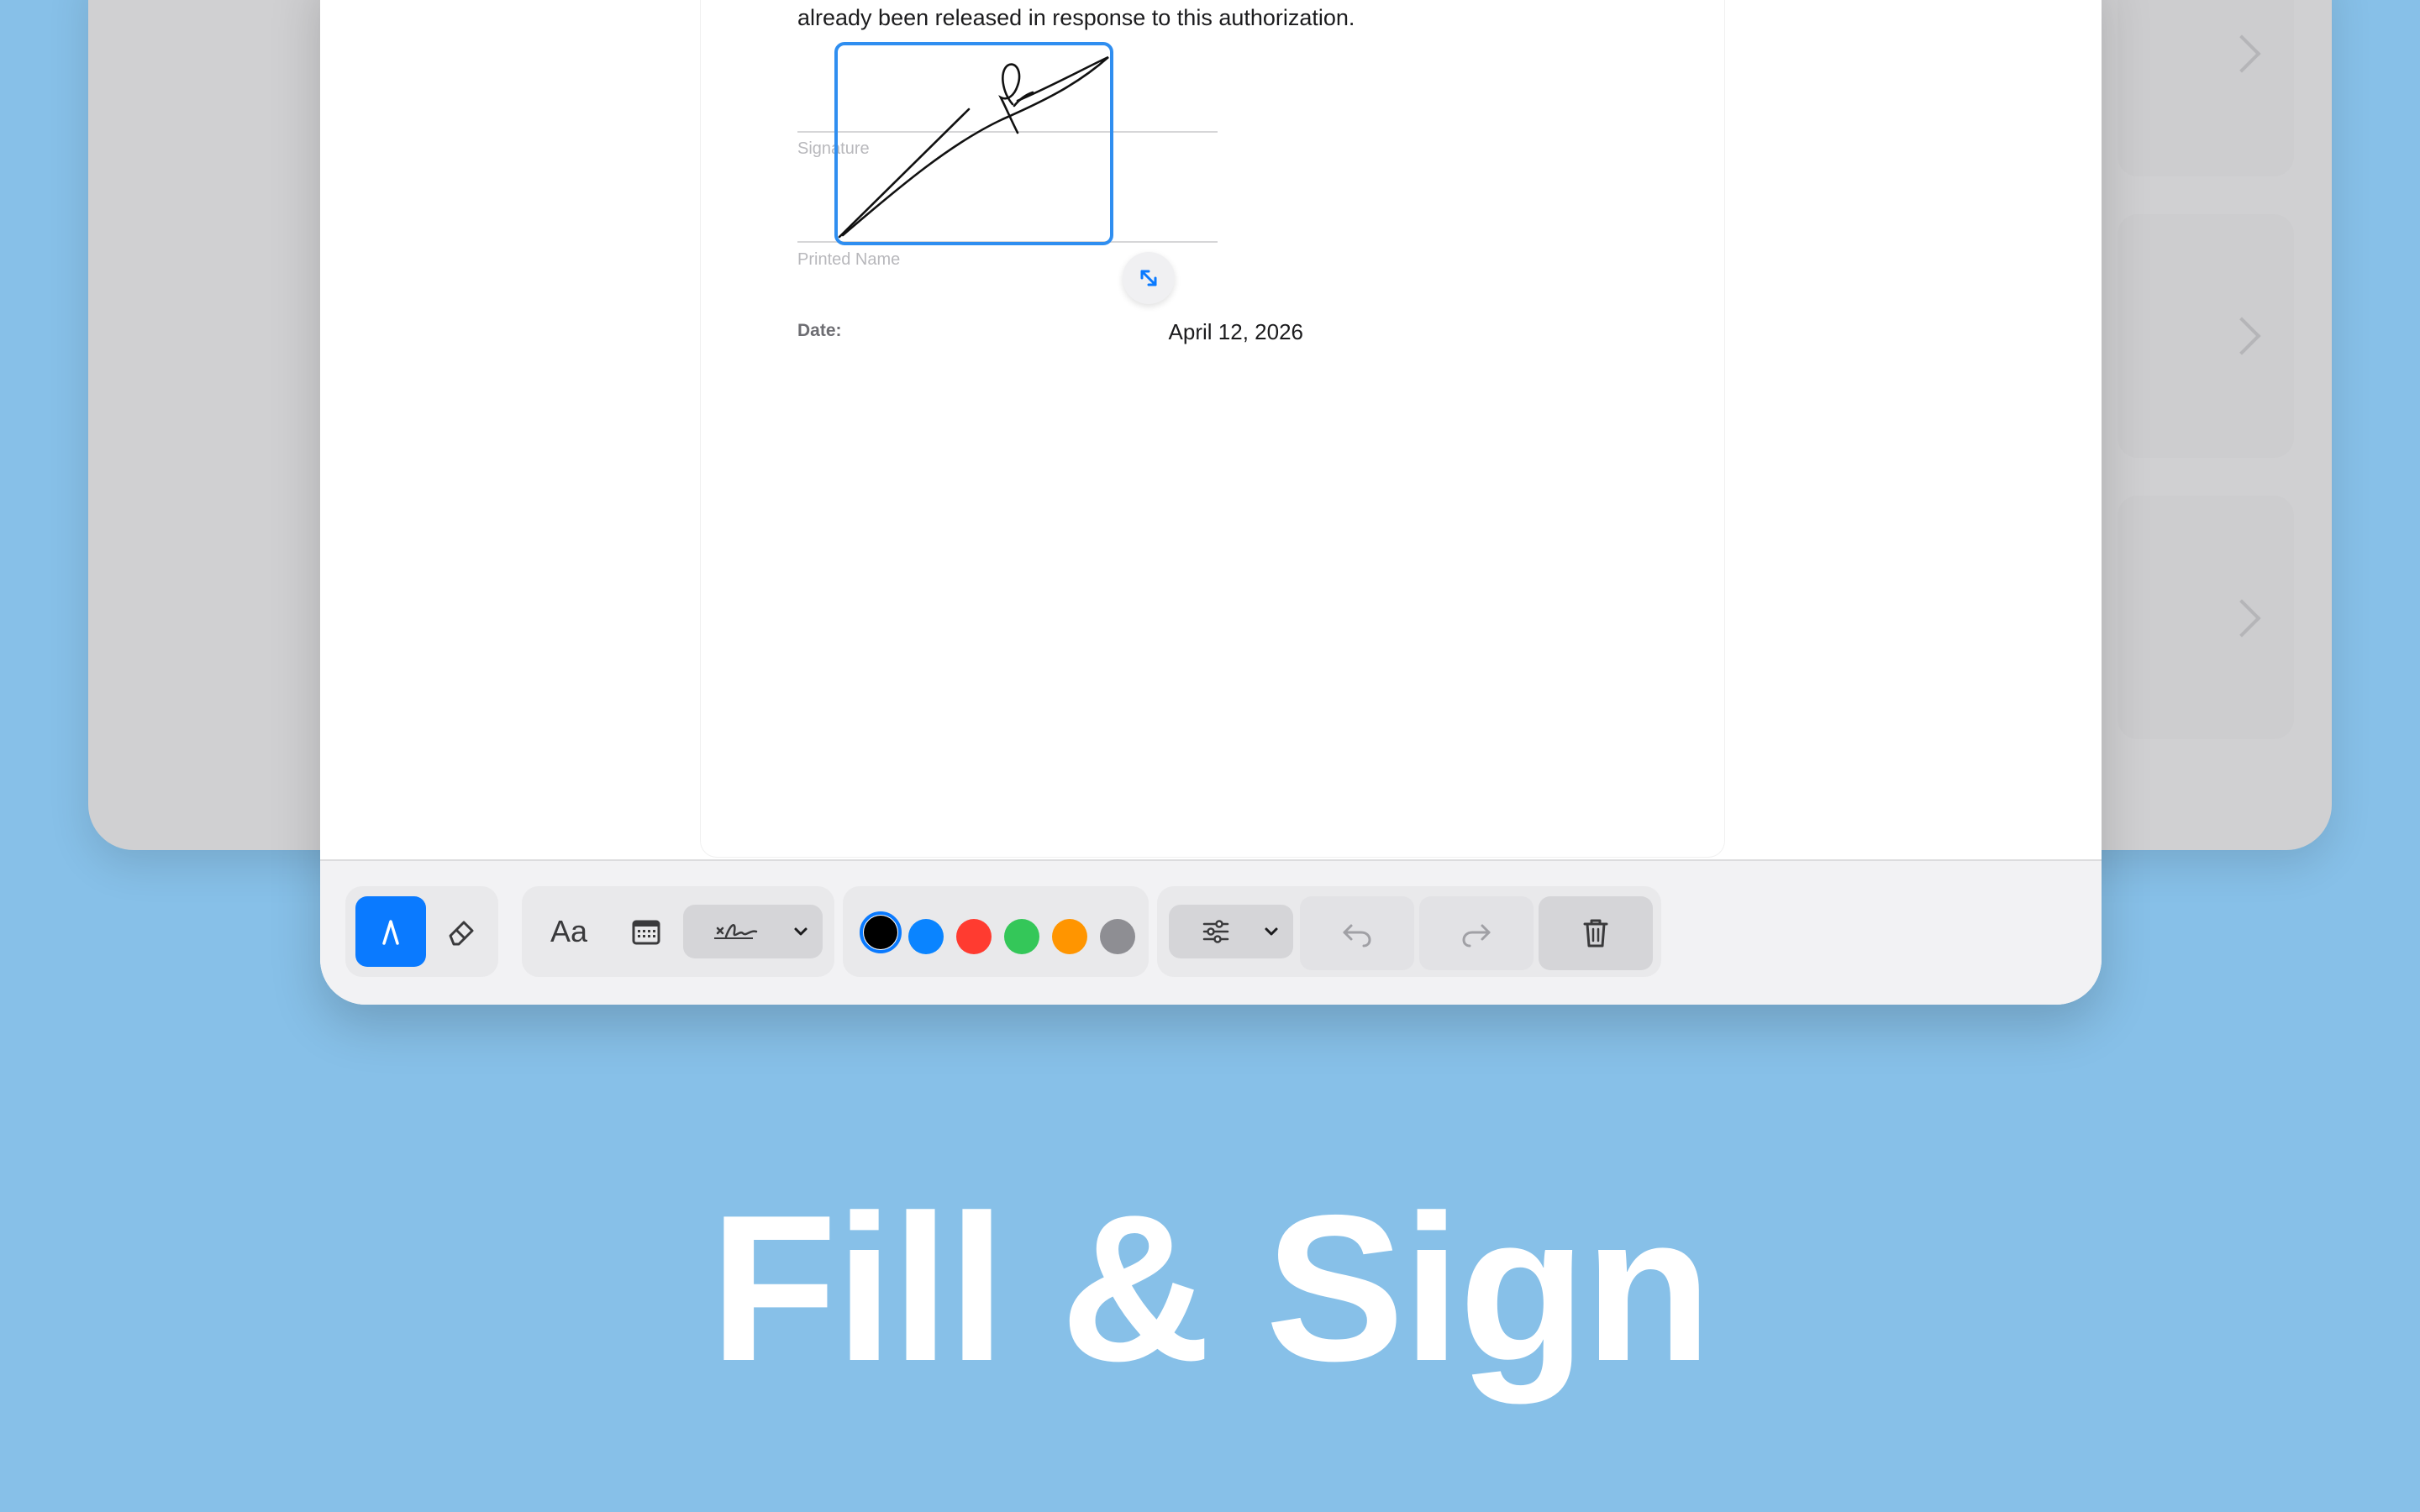 This screenshot has width=2420, height=1512. I want to click on pen-icon, so click(390, 932).